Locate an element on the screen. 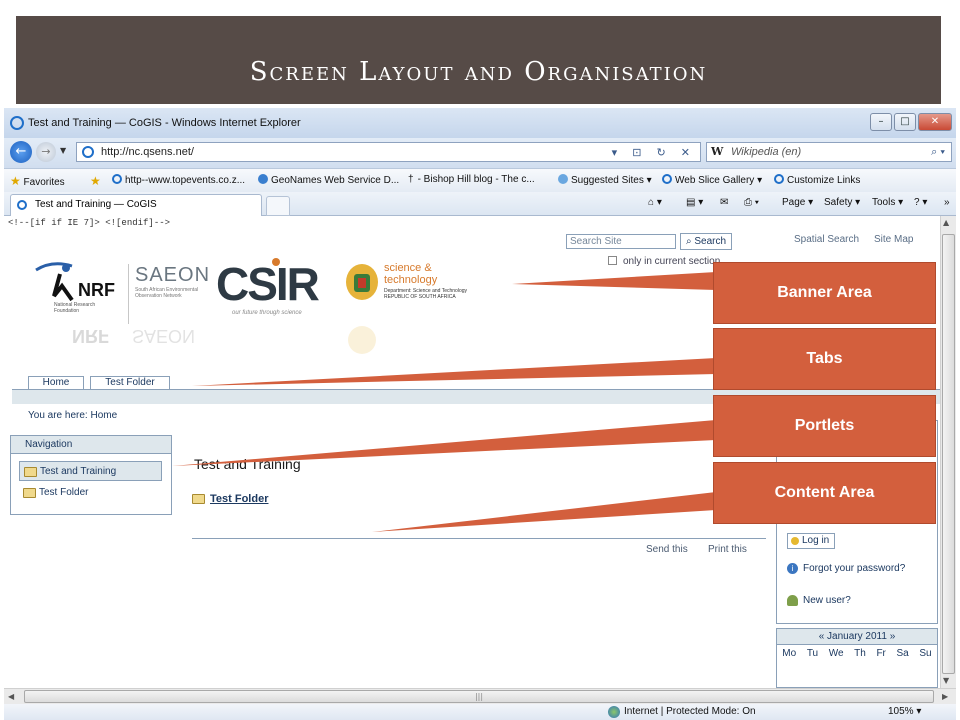 The image size is (960, 720). new-tab-button is located at coordinates (278, 206).